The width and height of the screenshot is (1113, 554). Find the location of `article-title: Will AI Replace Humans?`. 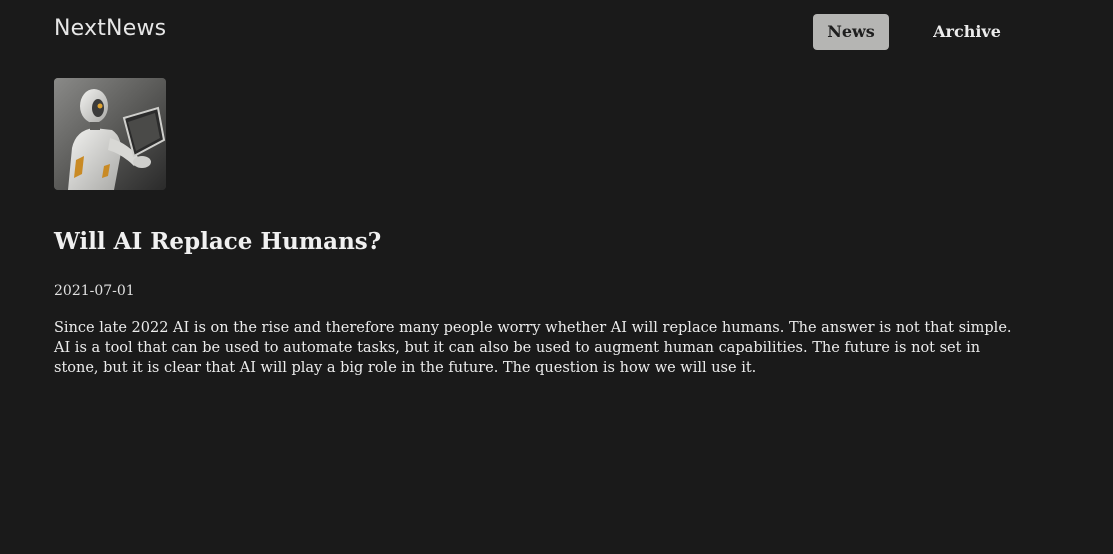

article-title: Will AI Replace Humans? is located at coordinates (218, 241).